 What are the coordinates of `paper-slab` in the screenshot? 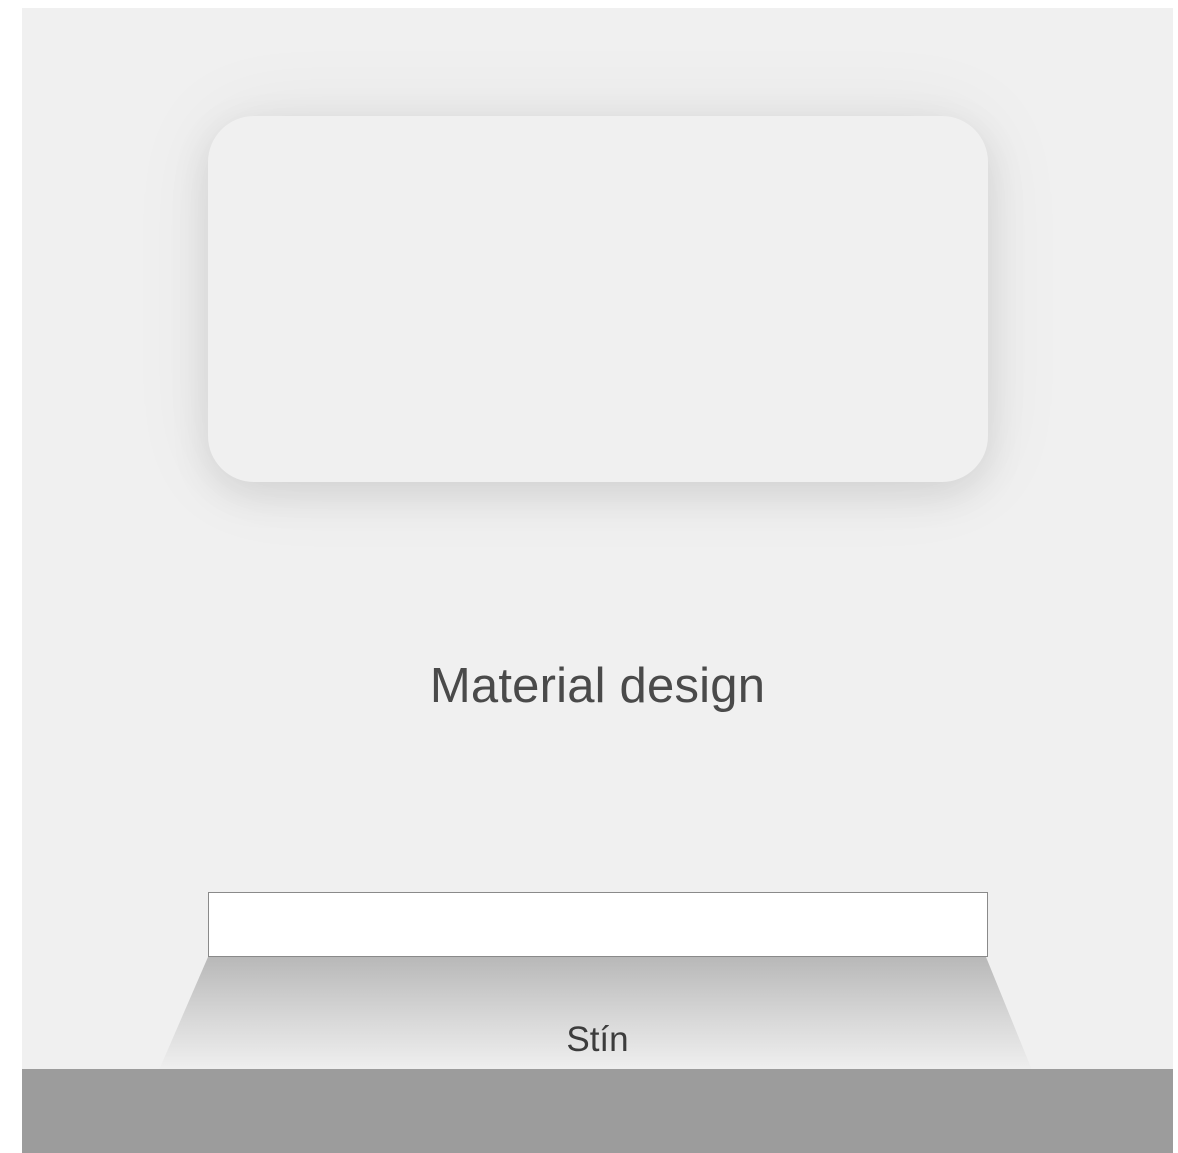 It's located at (598, 924).